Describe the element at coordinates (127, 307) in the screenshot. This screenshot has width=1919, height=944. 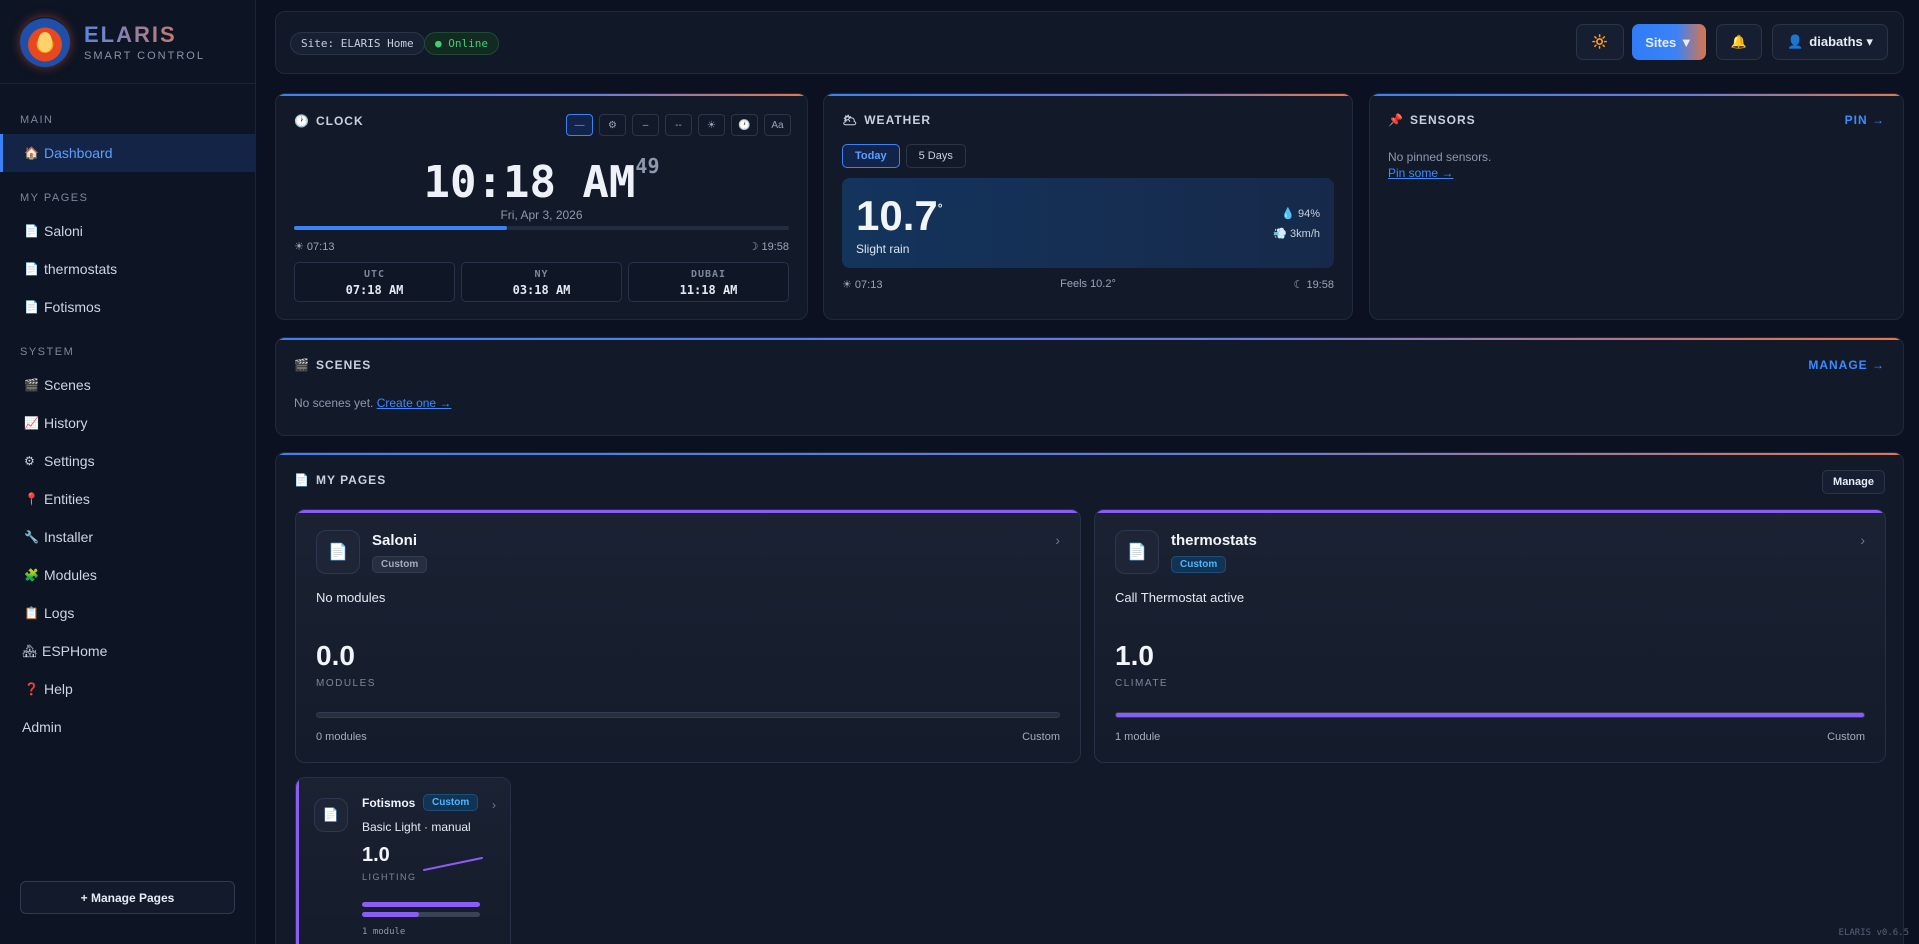
I see `sidebar-item-fotismos: 📄 Fotismos` at that location.